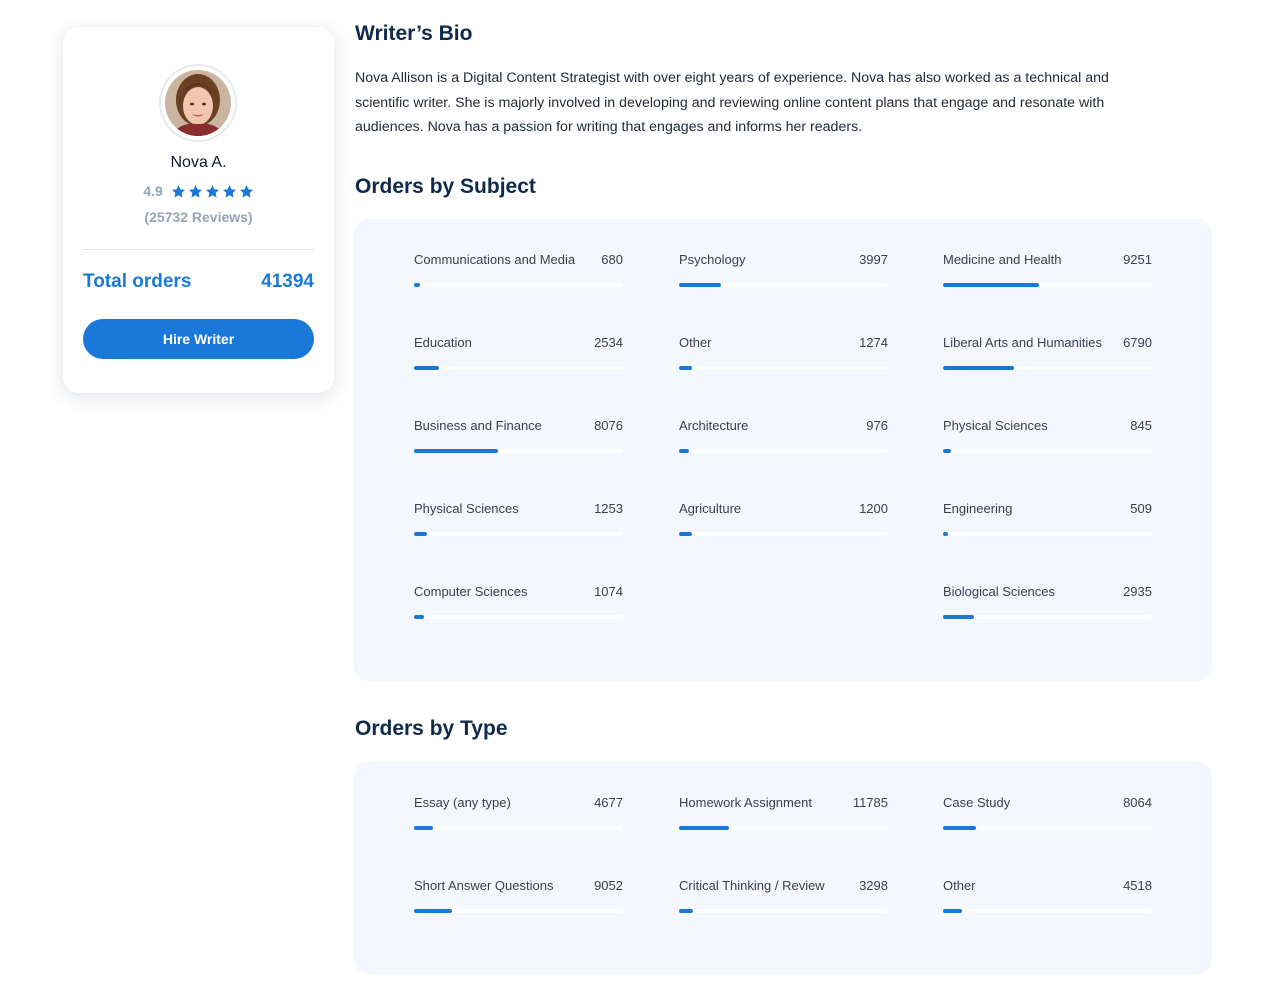  I want to click on order-stat-label: Case Study, so click(977, 802).